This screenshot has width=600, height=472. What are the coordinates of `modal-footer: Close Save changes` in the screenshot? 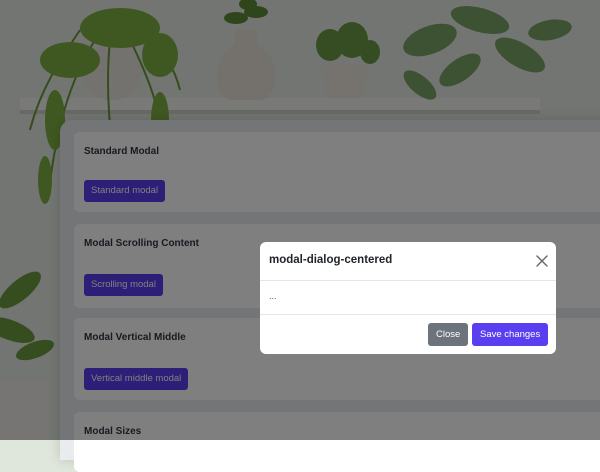 It's located at (408, 334).